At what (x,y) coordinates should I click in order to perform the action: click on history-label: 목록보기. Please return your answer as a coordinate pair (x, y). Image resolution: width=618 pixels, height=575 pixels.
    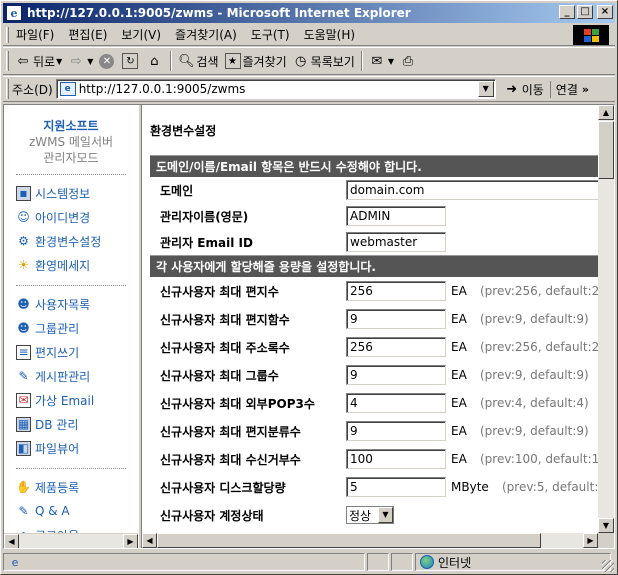
    Looking at the image, I should click on (332, 61).